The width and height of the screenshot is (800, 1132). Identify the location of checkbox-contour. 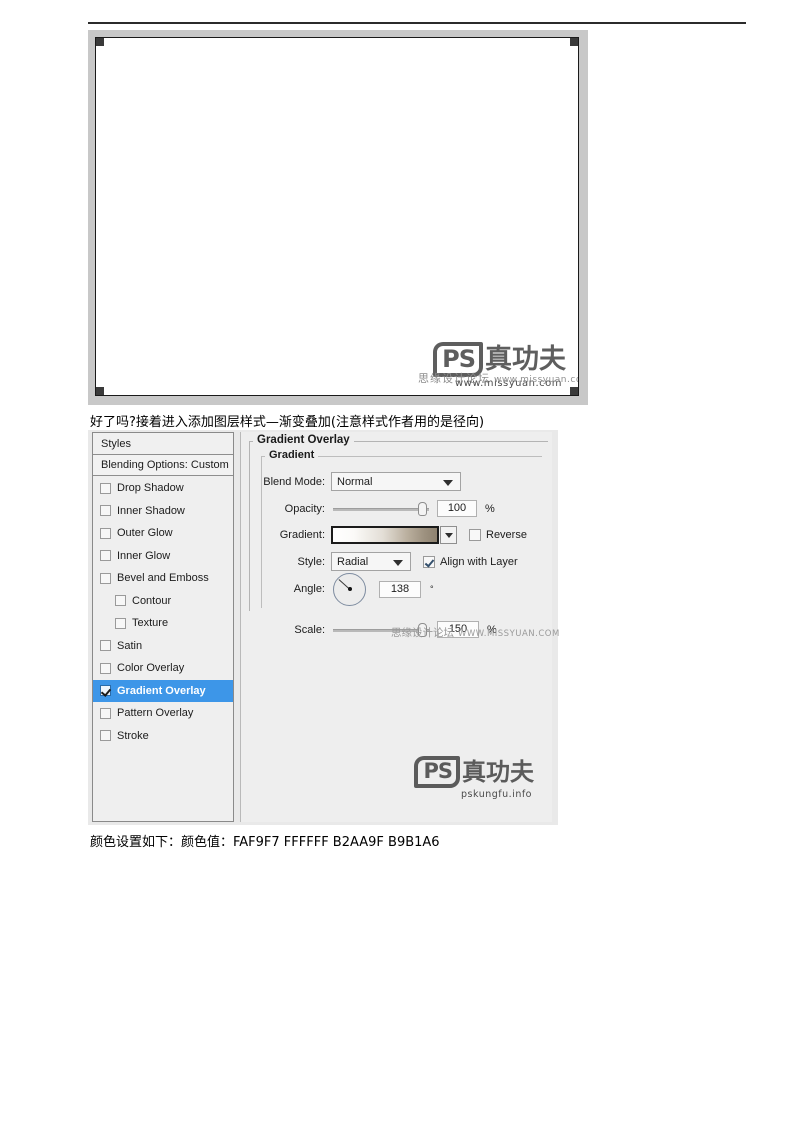
(120, 601).